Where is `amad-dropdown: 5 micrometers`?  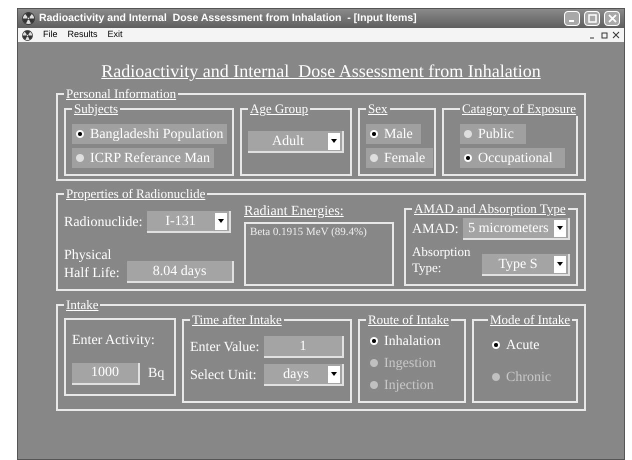
amad-dropdown: 5 micrometers is located at coordinates (516, 229).